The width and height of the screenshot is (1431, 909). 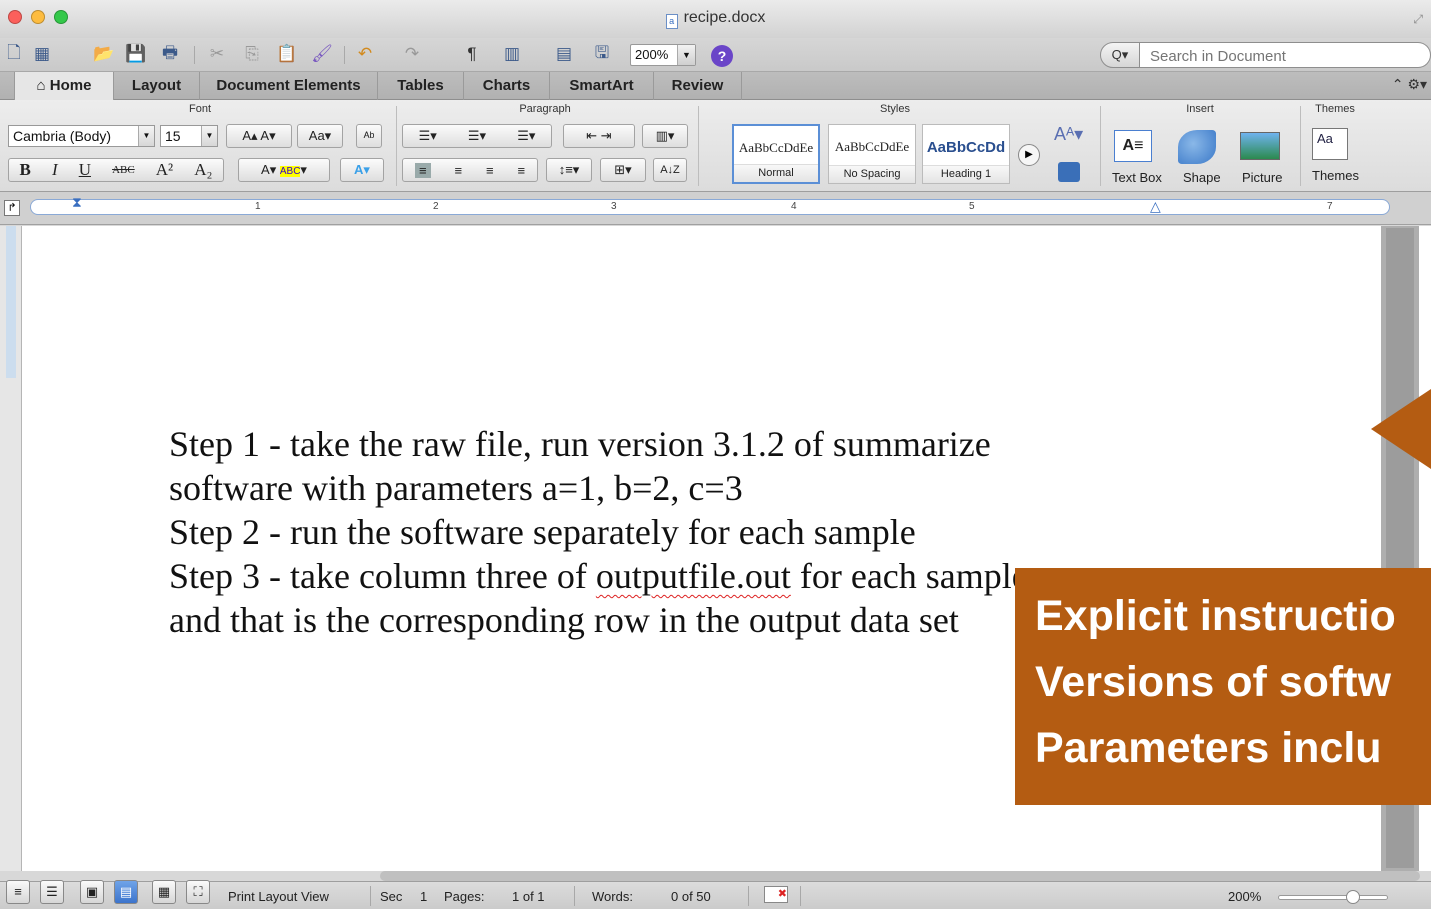 I want to click on tab-review: Review, so click(x=698, y=86).